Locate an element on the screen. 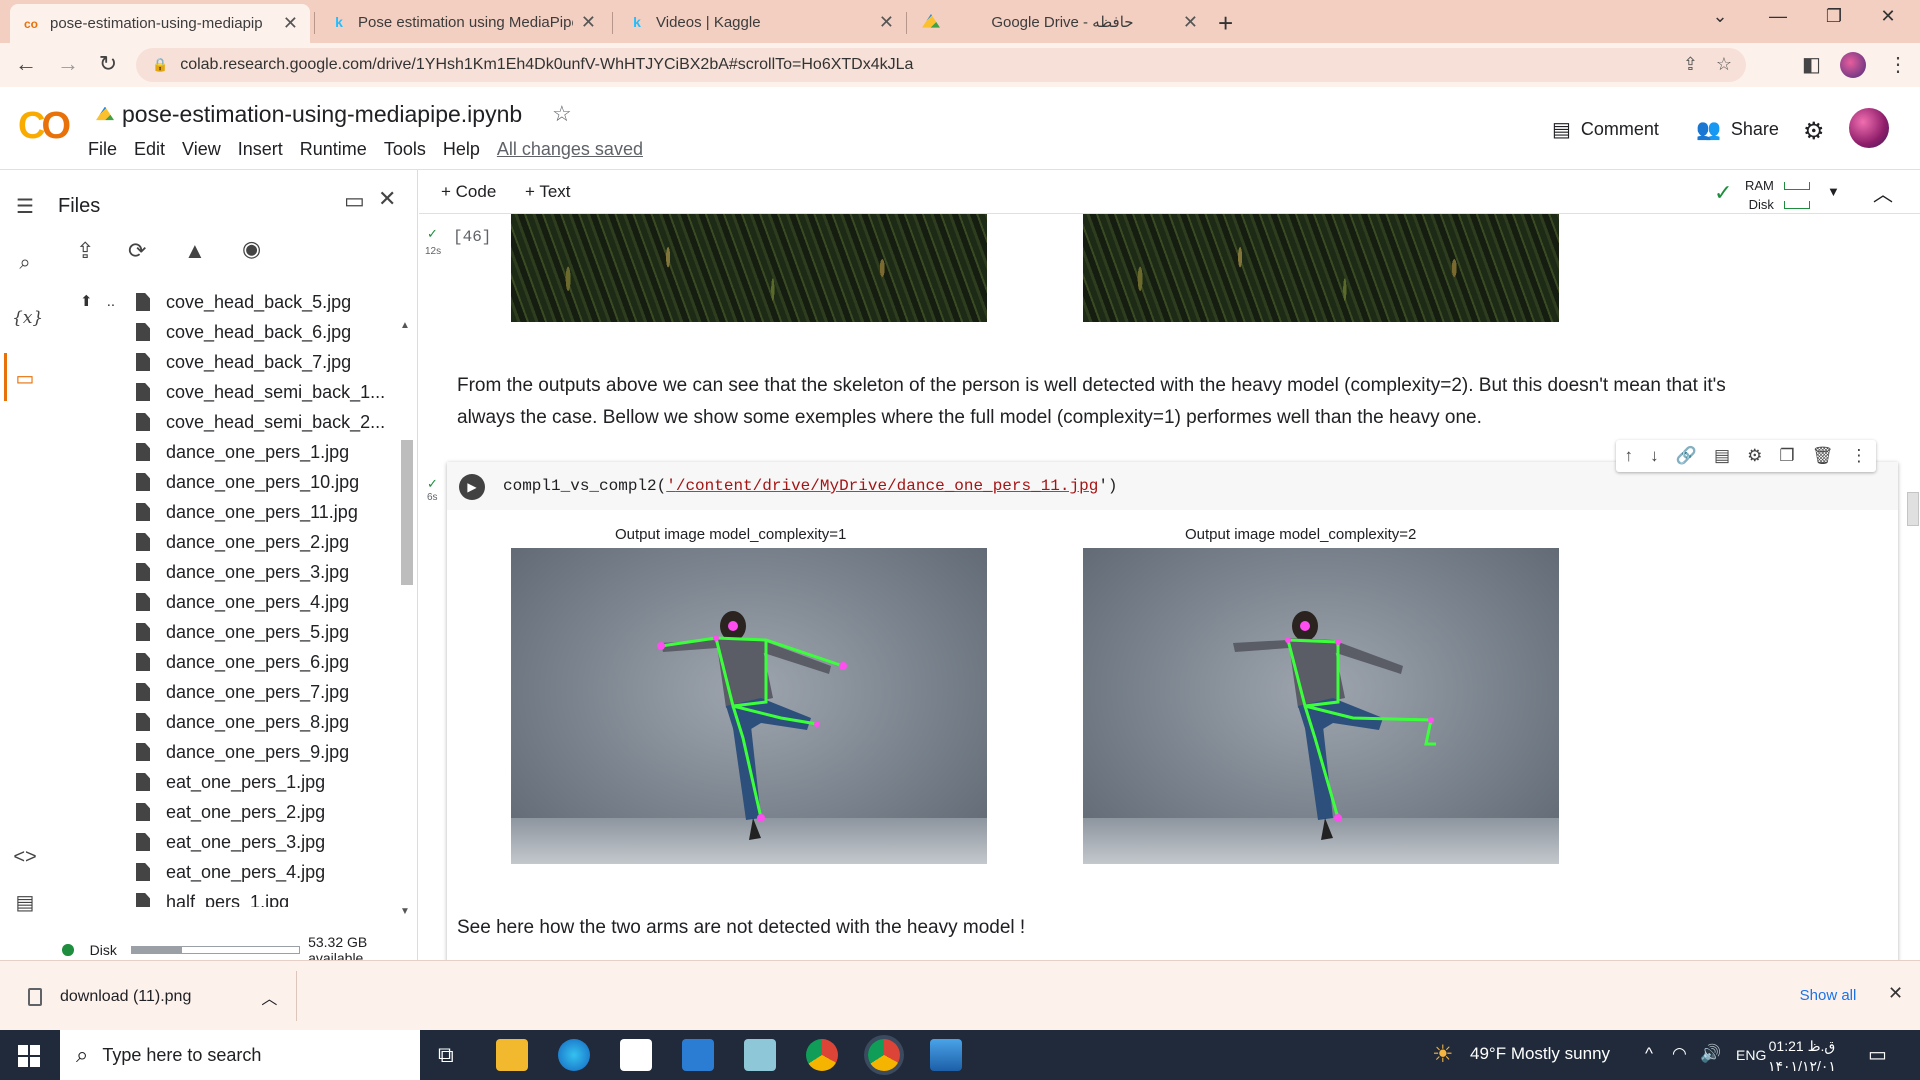  file-item: dance_one_pers_3.jpg is located at coordinates (273, 572).